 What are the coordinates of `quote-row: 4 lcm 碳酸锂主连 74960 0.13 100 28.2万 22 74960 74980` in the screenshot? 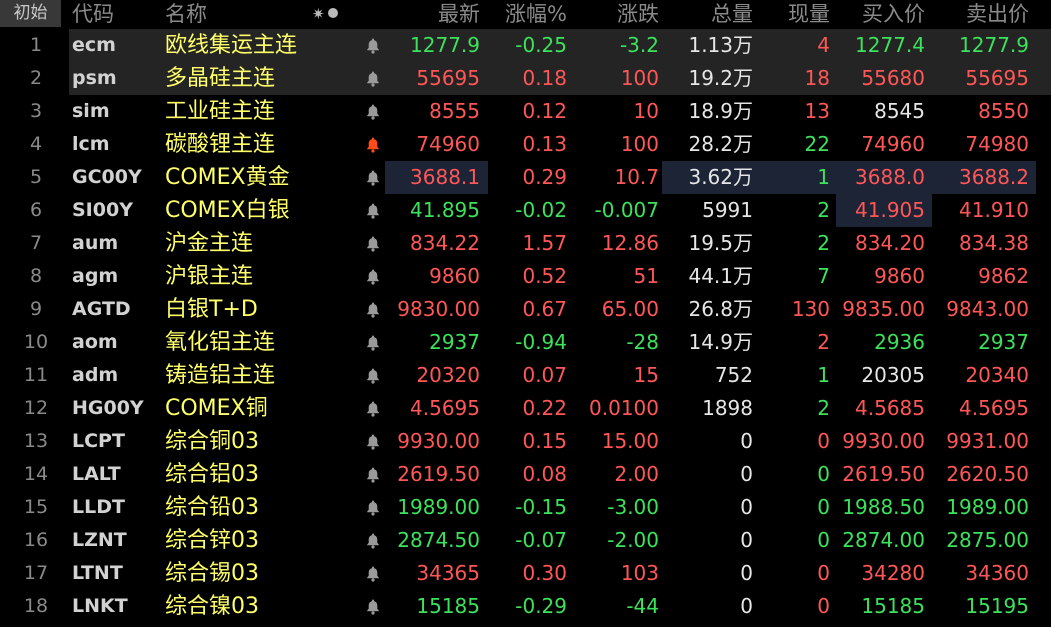 It's located at (525, 144).